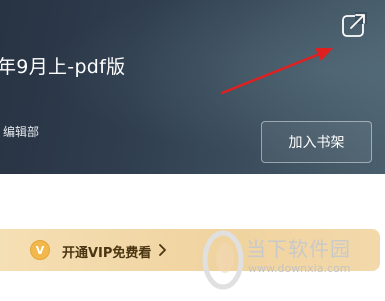 Image resolution: width=385 pixels, height=301 pixels. Describe the element at coordinates (316, 142) in the screenshot. I see `add-to-shelf-button: 加入书架` at that location.